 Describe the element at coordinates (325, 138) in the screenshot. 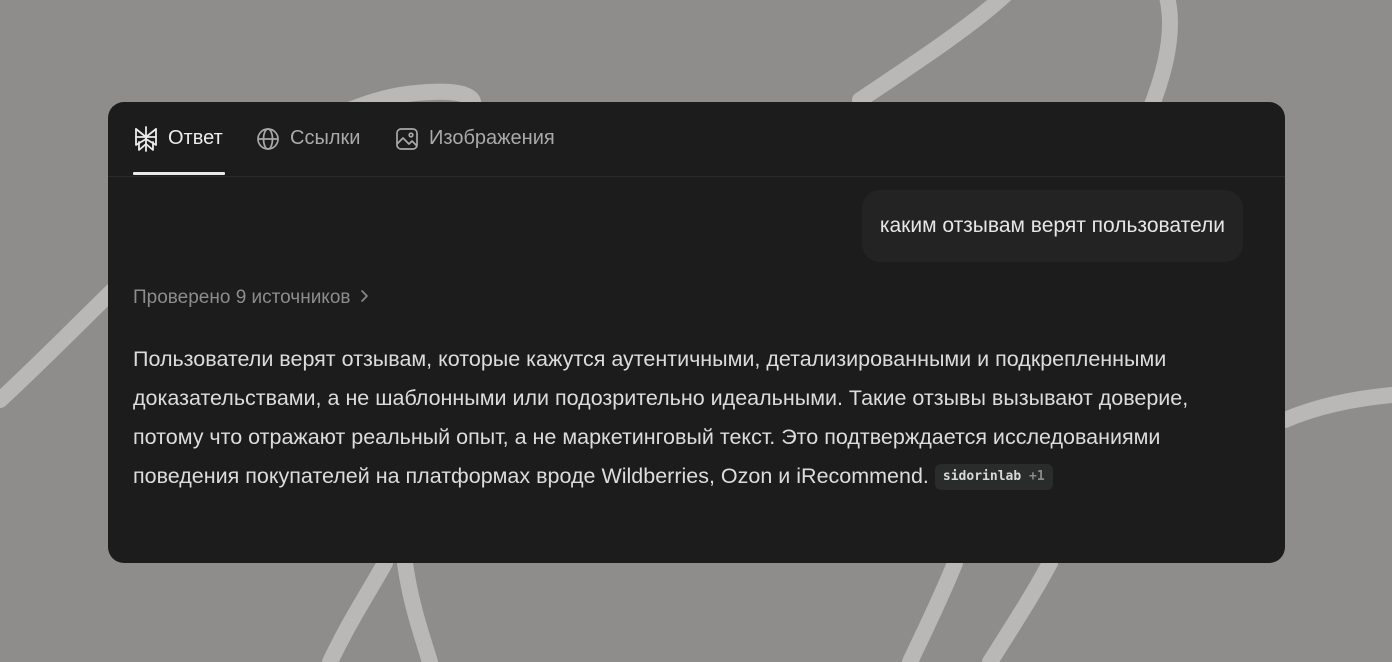

I see `tab-links-label: Ссылки` at that location.